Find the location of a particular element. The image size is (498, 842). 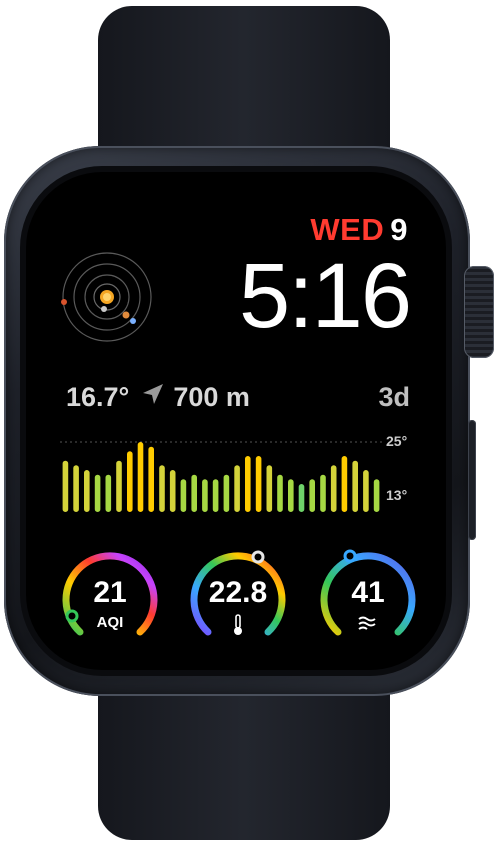

forecast-range: 3d is located at coordinates (394, 397).